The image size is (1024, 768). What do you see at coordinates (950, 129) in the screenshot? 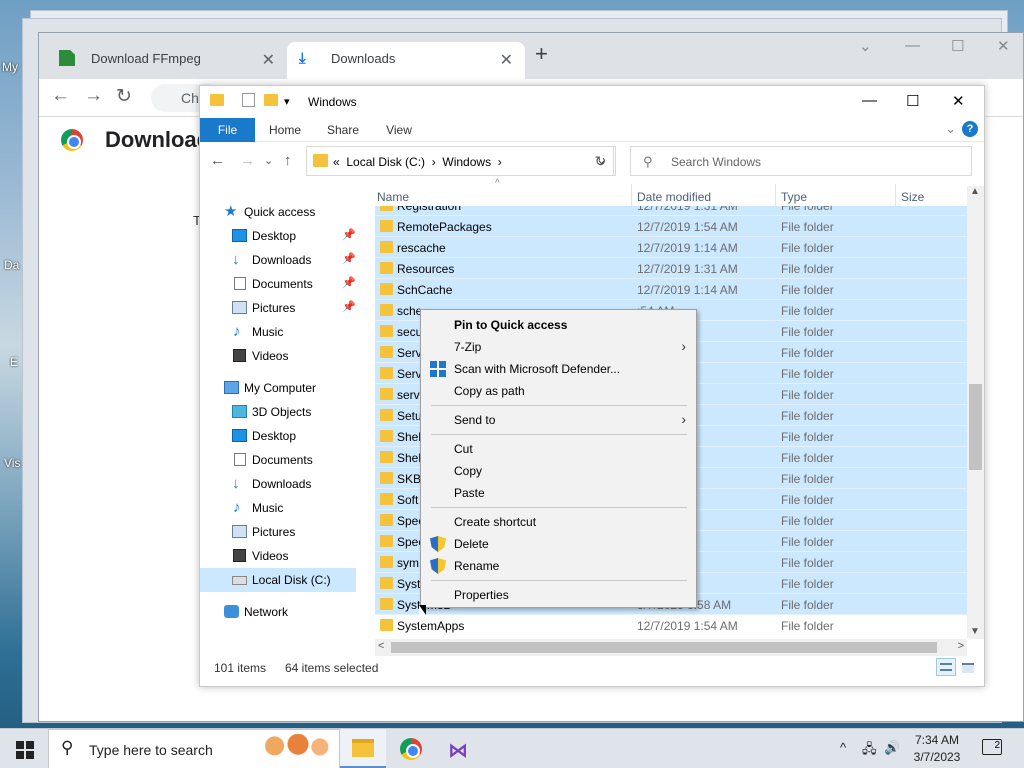
I see `expand-ribbon-icon: ⌄` at bounding box center [950, 129].